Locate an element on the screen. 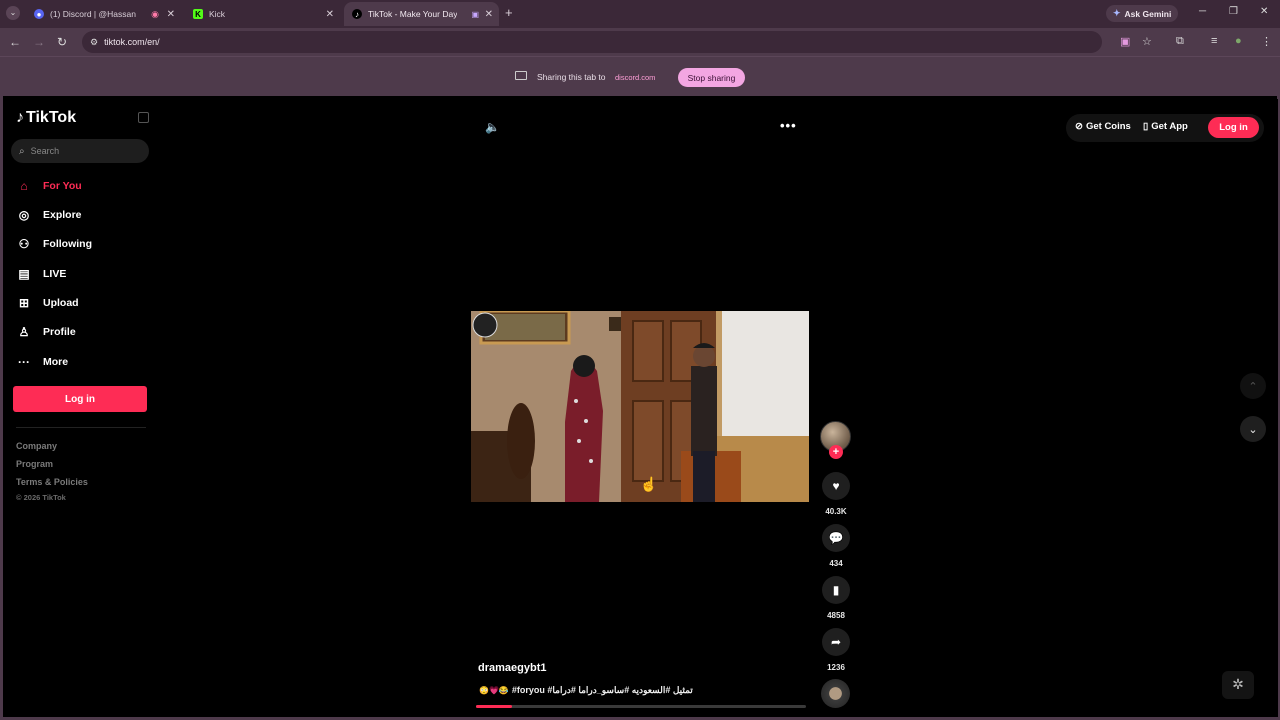 The height and width of the screenshot is (720, 1280). nav-label: Upload is located at coordinates (61, 303).